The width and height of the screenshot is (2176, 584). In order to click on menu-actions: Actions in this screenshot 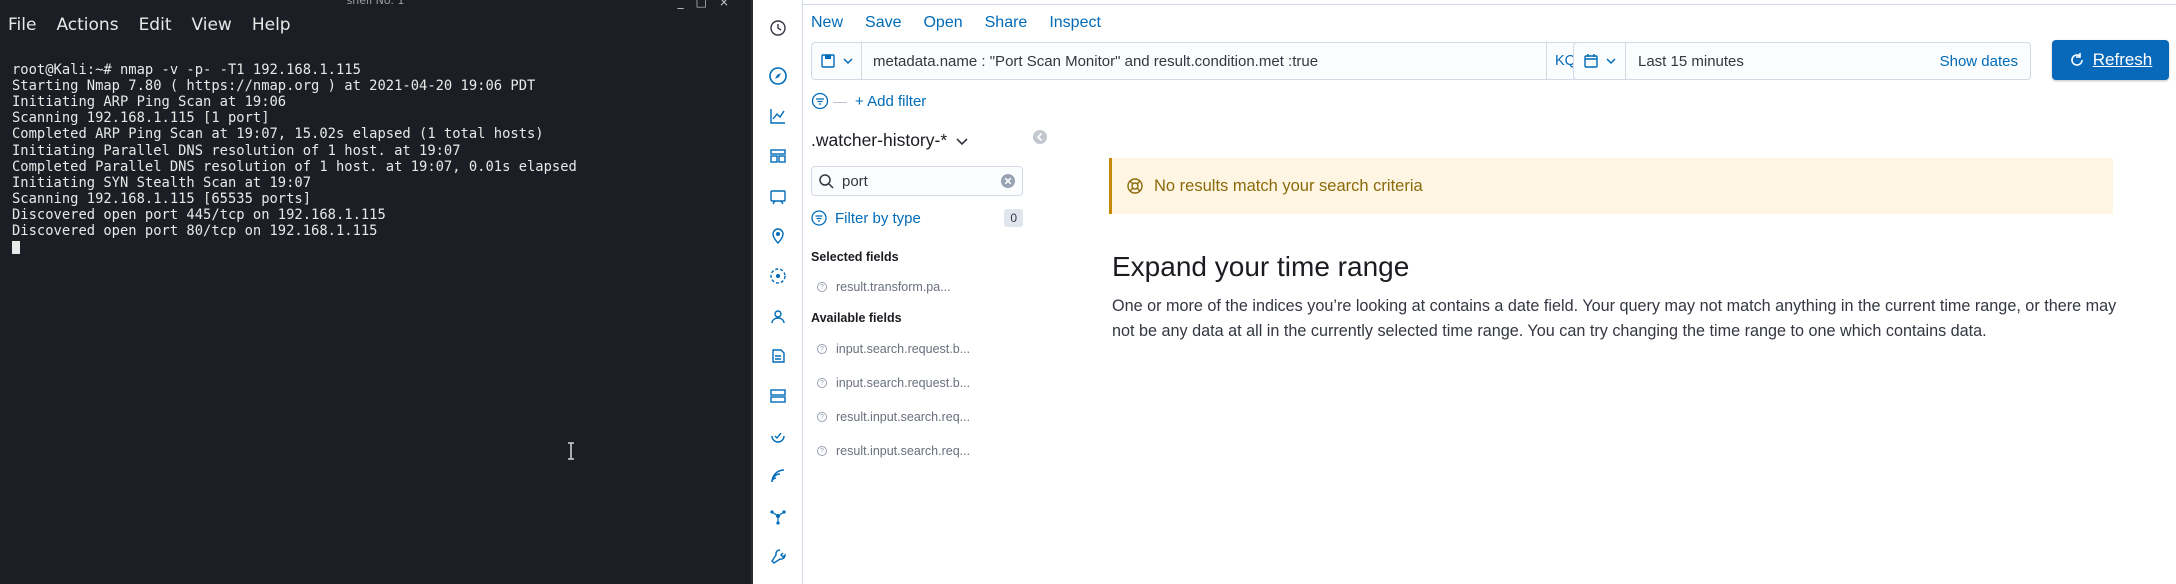, I will do `click(87, 25)`.